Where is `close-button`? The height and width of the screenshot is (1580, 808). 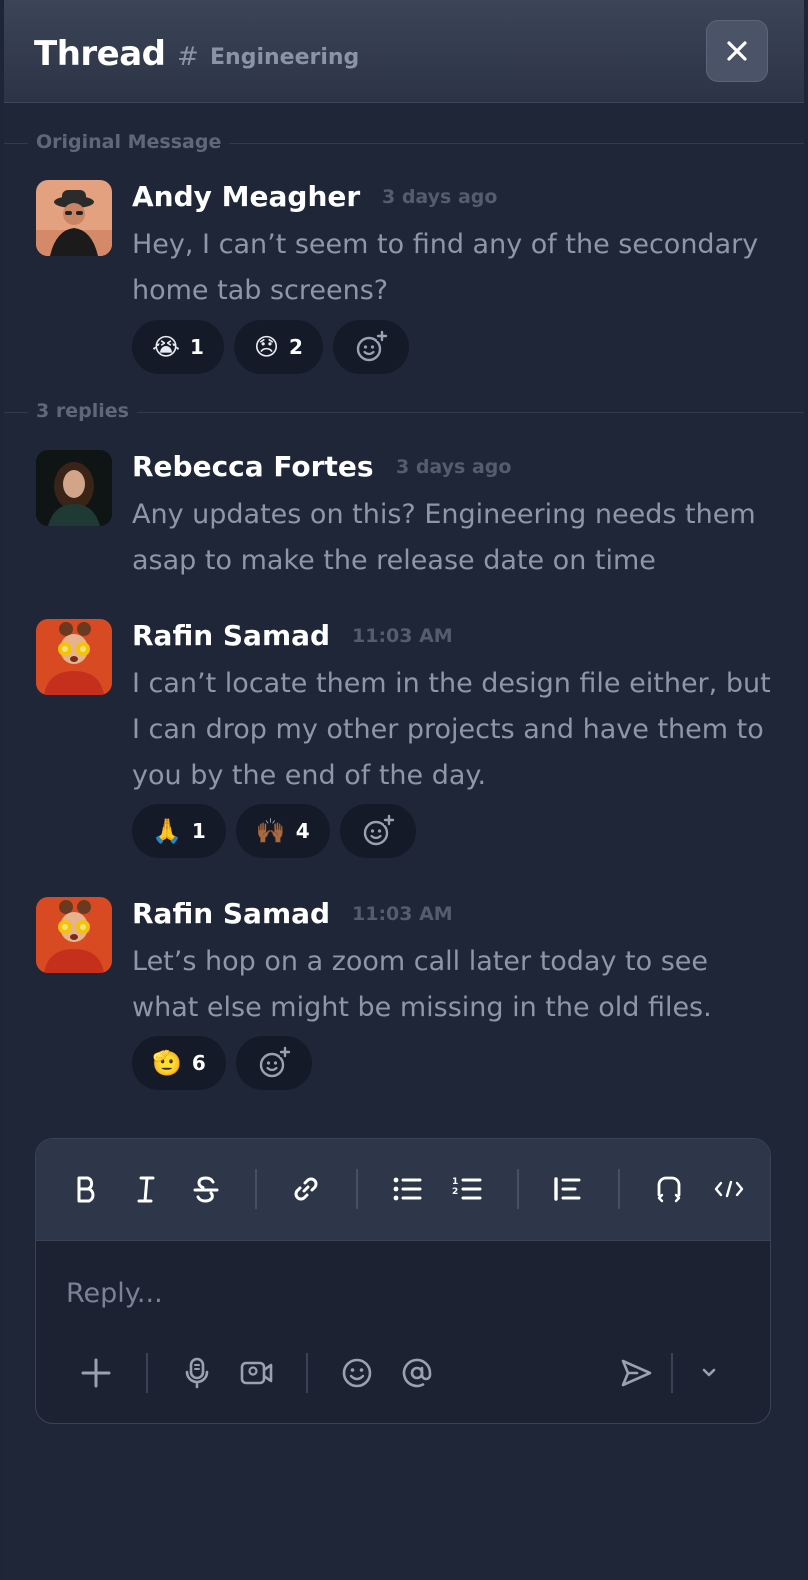
close-button is located at coordinates (737, 51).